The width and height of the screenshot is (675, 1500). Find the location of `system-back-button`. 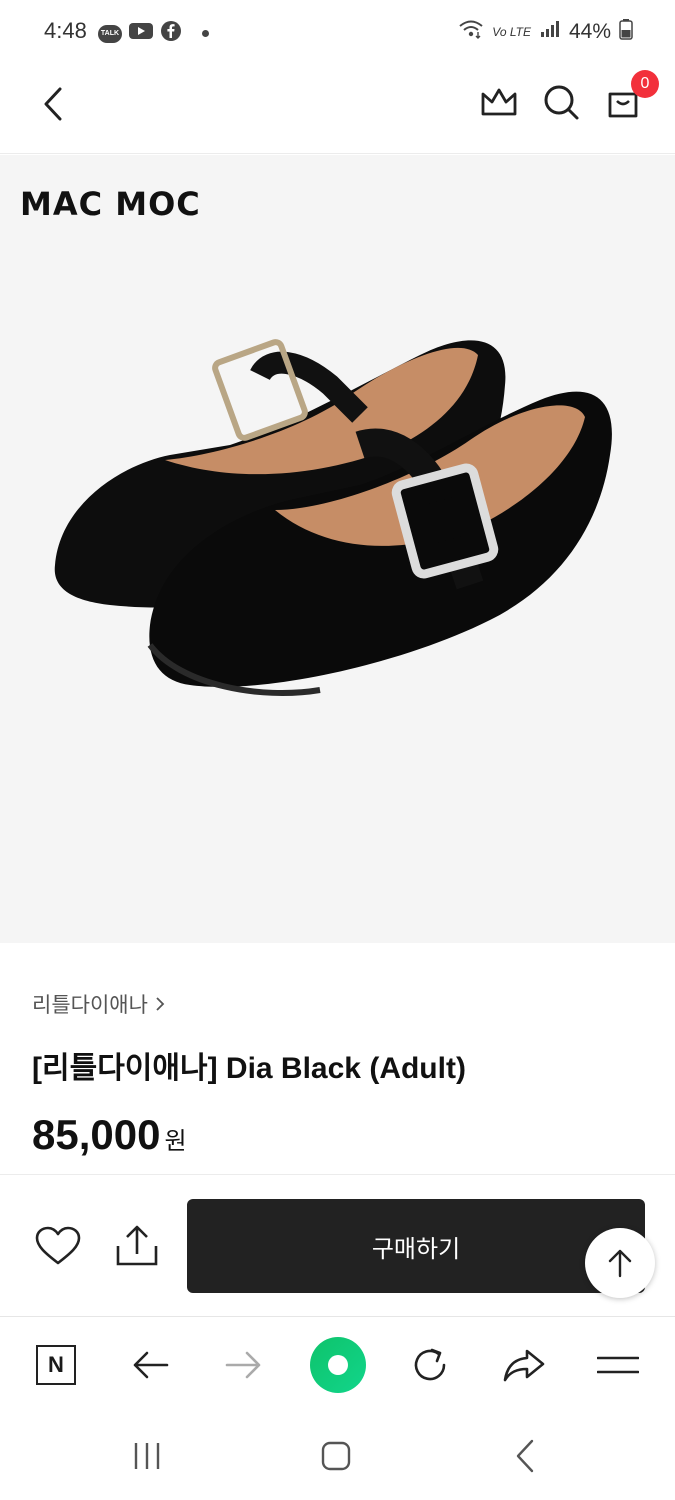

system-back-button is located at coordinates (525, 1456).